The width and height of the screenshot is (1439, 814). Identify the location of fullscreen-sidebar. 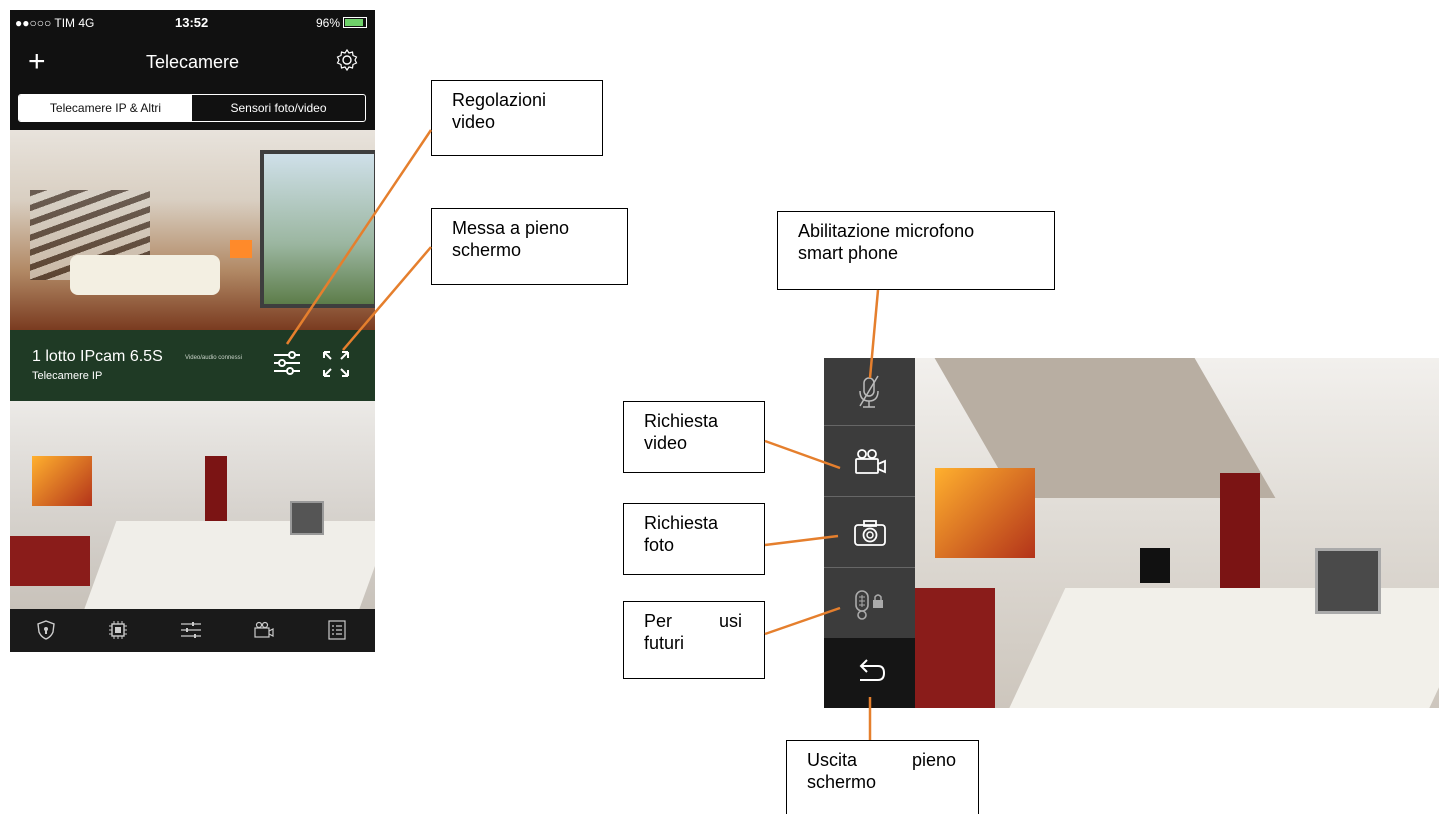
(869, 533).